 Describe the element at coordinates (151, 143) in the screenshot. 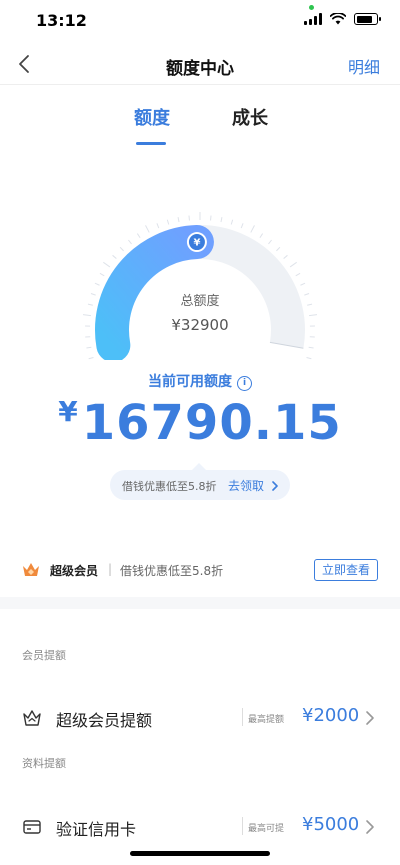

I see `active-tab-indicator` at that location.